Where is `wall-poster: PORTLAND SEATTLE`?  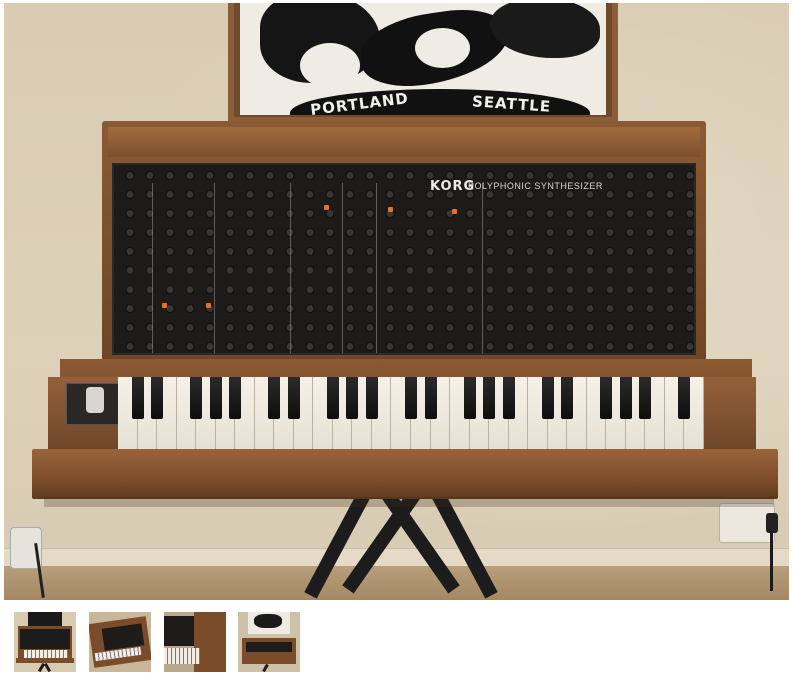
wall-poster: PORTLAND SEATTLE is located at coordinates (423, 63).